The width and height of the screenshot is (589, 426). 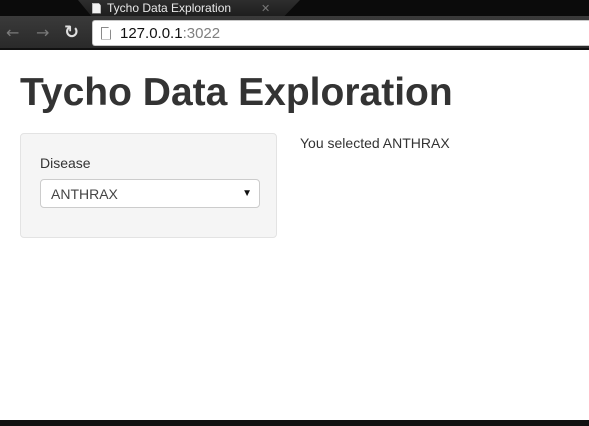 I want to click on browser-tab-content: Tycho Data Exploration, so click(x=161, y=8).